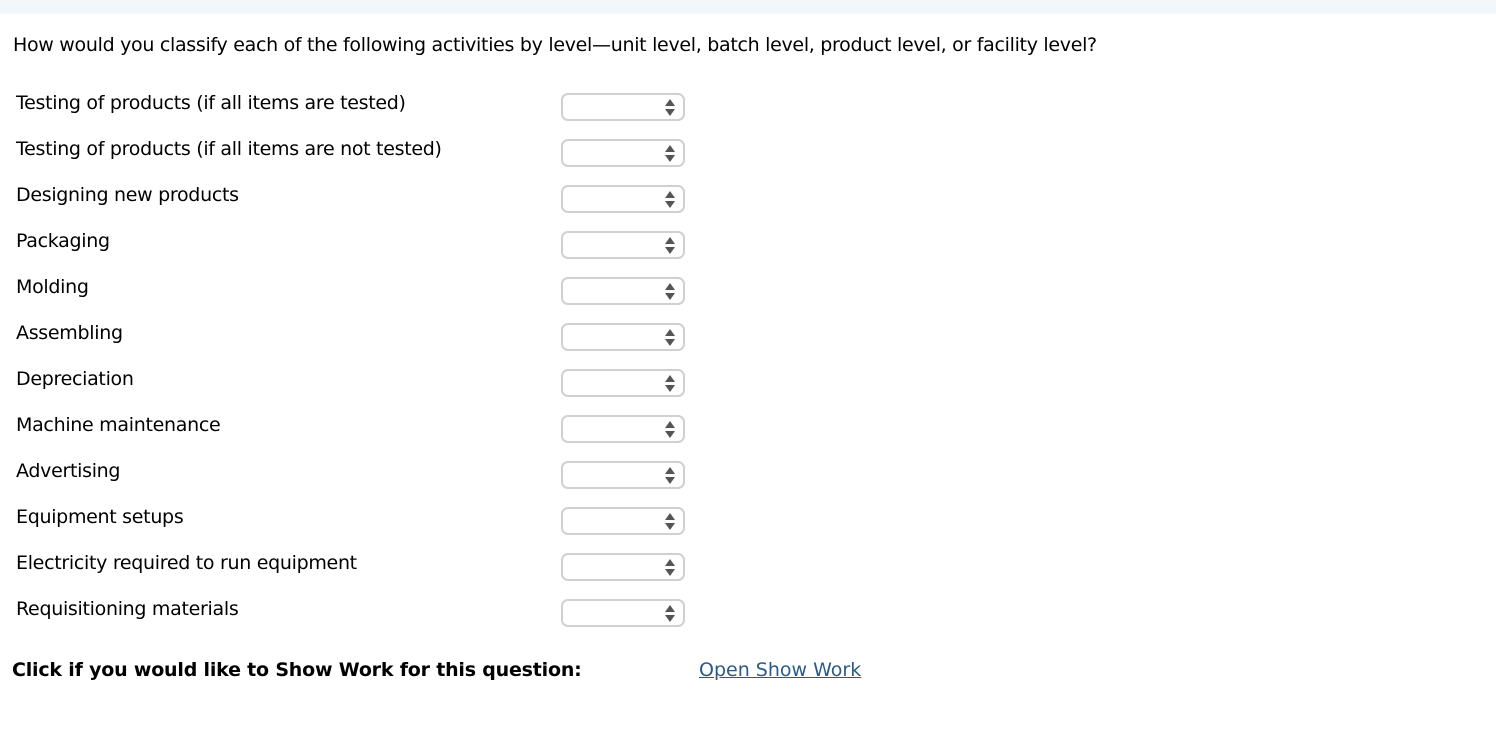 The height and width of the screenshot is (732, 1496). I want to click on open-show-work-link: Open Show Work, so click(780, 670).